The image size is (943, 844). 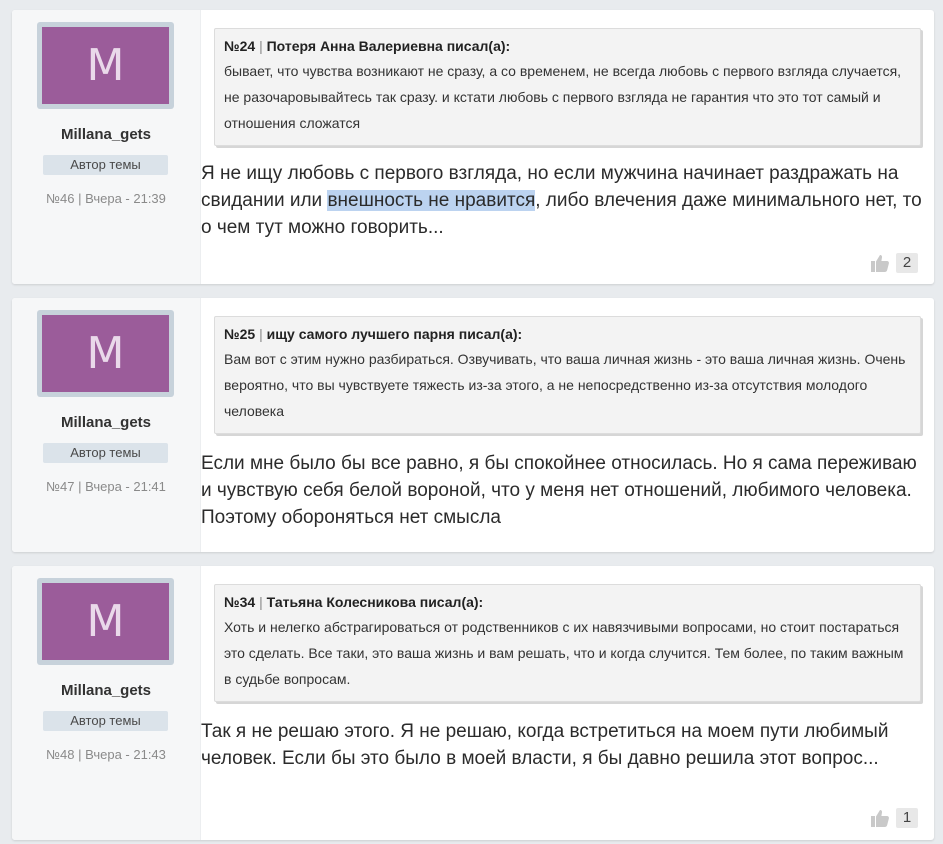 What do you see at coordinates (375, 602) in the screenshot?
I see `quote-author: Татьяна Колесникова писал(а):` at bounding box center [375, 602].